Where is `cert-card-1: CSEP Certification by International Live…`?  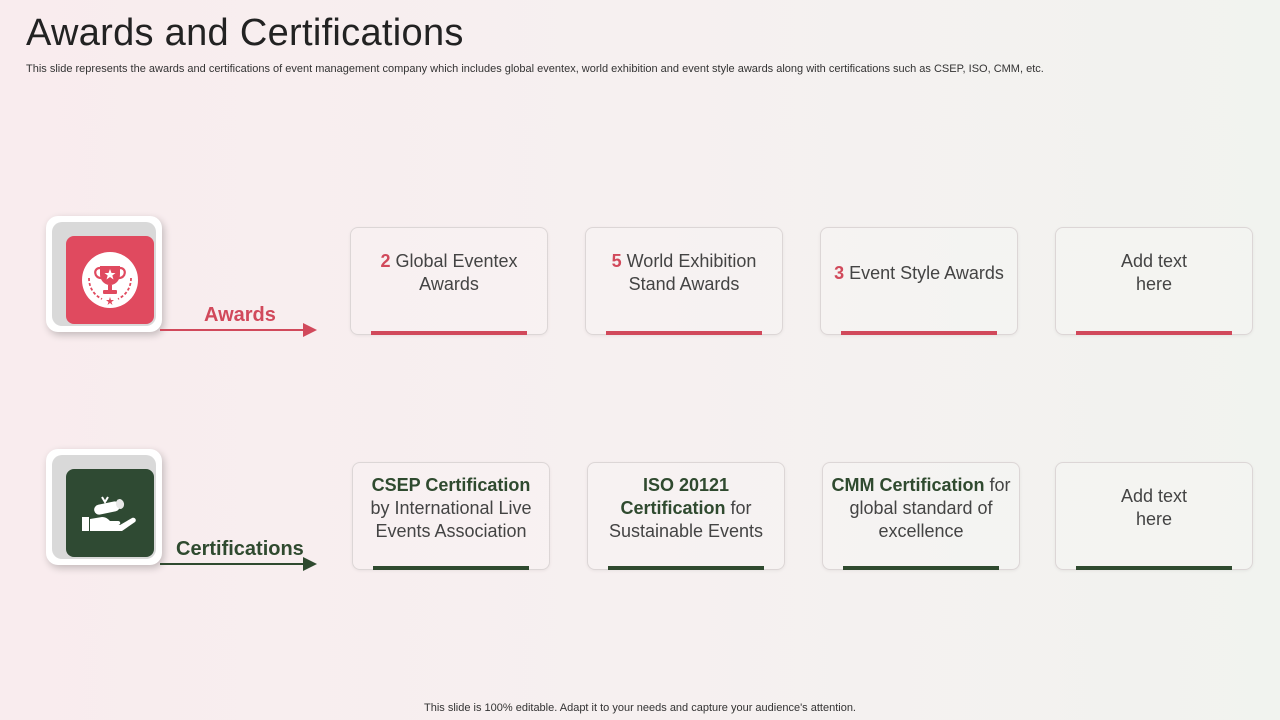 cert-card-1: CSEP Certification by International Live… is located at coordinates (451, 516).